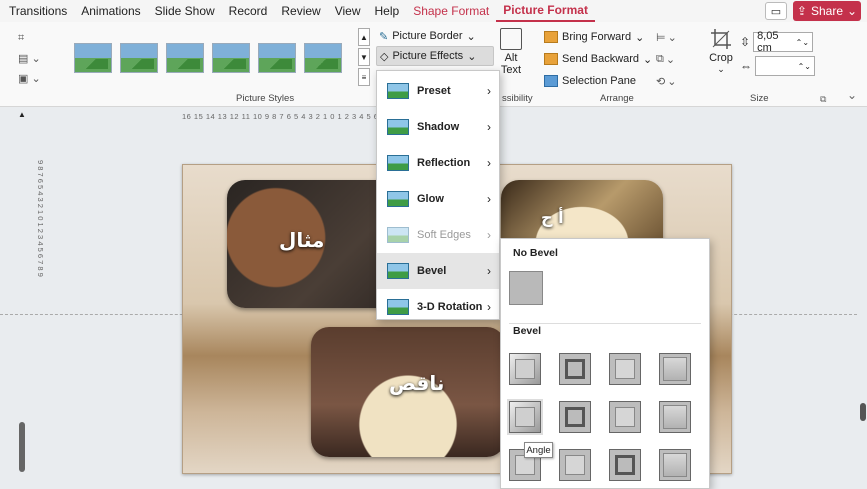 This screenshot has width=867, height=489. I want to click on picture-styles-label: Picture Styles, so click(265, 98).